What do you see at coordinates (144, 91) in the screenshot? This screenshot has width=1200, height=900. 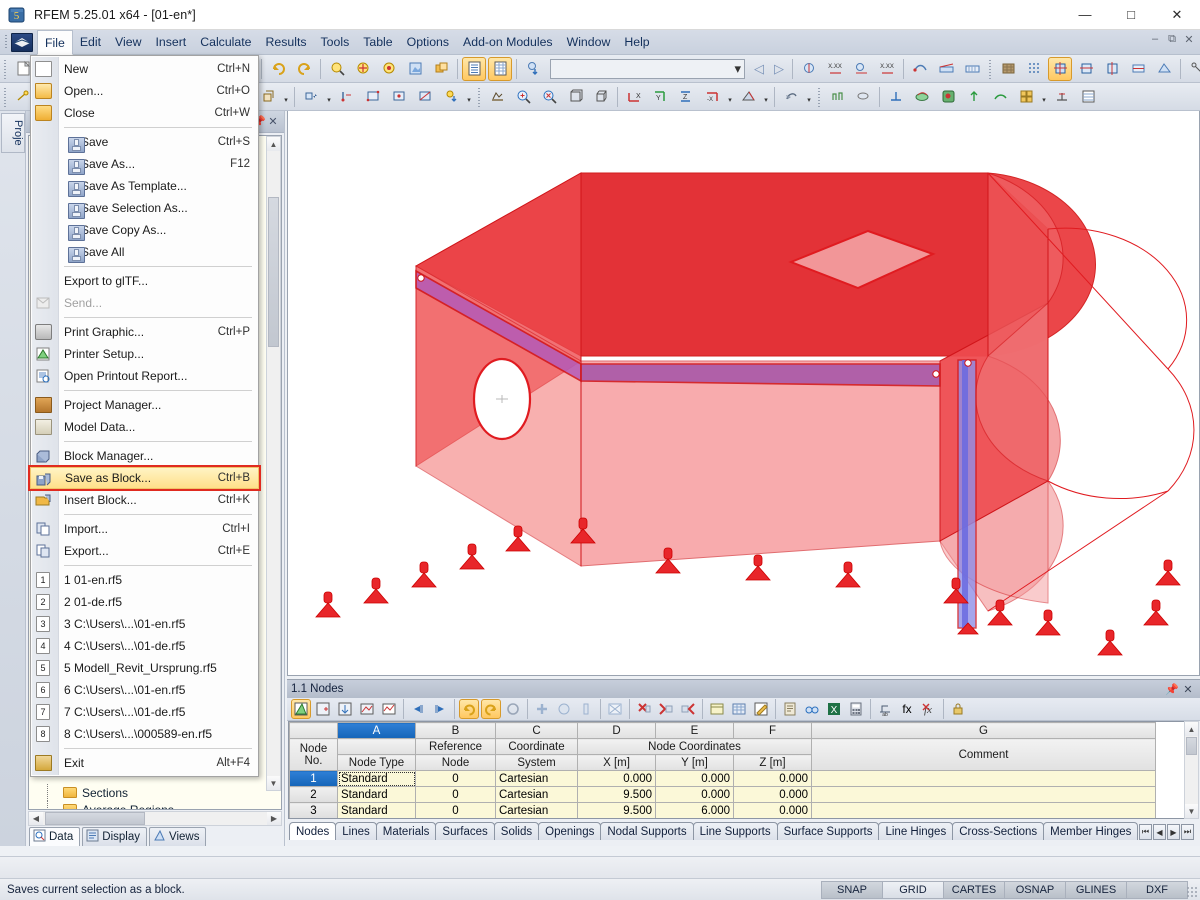 I see `menu-item-open: Open... Ctrl+O` at bounding box center [144, 91].